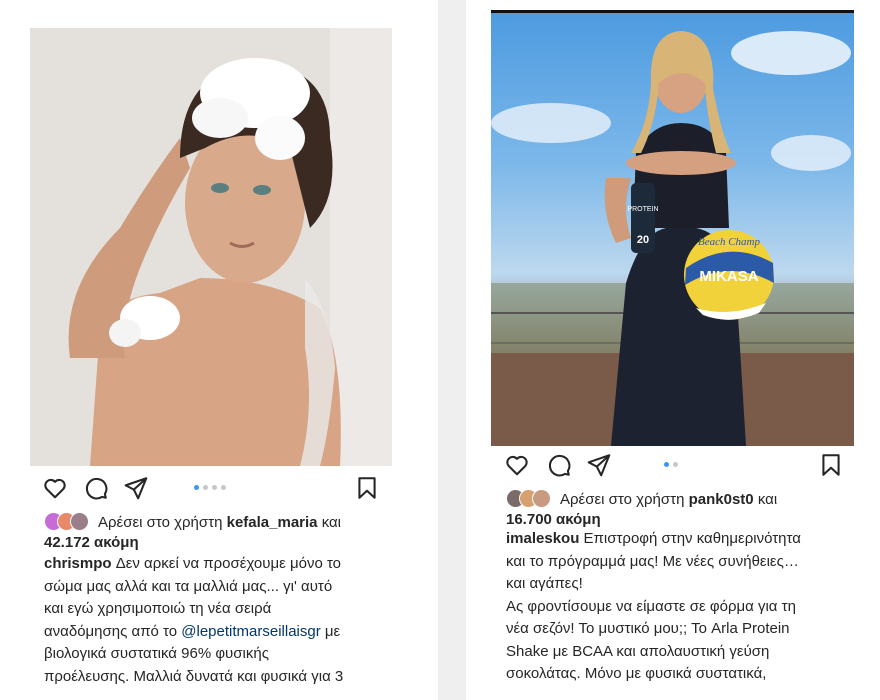 This screenshot has width=880, height=700. Describe the element at coordinates (692, 538) in the screenshot. I see `caption-line: Επιστροφή στην καθημερινότητα` at that location.